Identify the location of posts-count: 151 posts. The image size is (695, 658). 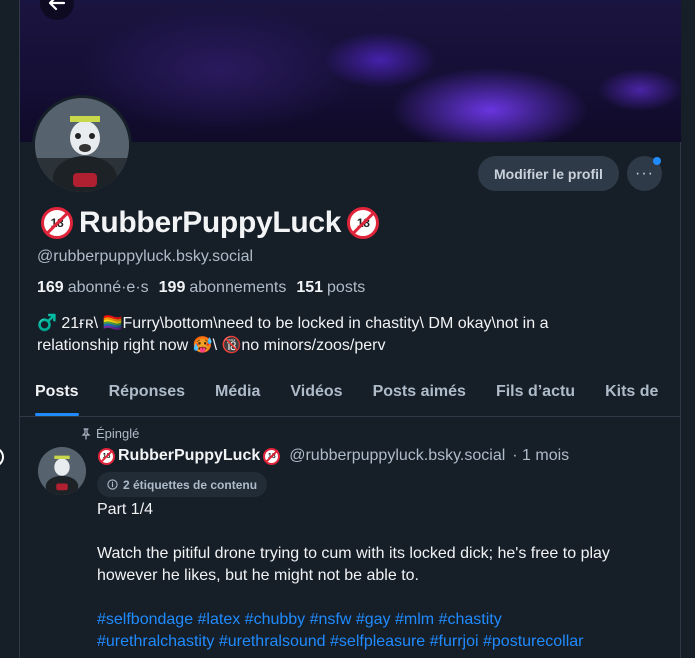
(331, 287).